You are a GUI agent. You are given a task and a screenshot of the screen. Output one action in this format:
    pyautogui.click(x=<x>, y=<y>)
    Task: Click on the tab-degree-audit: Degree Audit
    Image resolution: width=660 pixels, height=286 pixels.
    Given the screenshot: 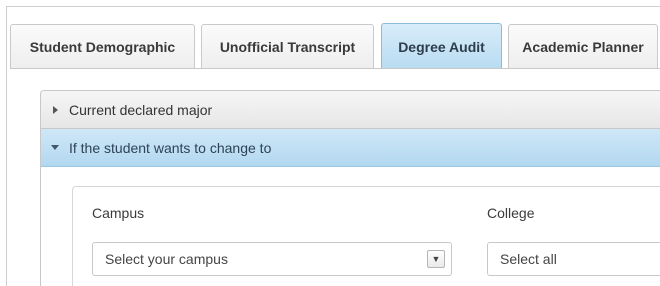 What is the action you would take?
    pyautogui.click(x=441, y=46)
    